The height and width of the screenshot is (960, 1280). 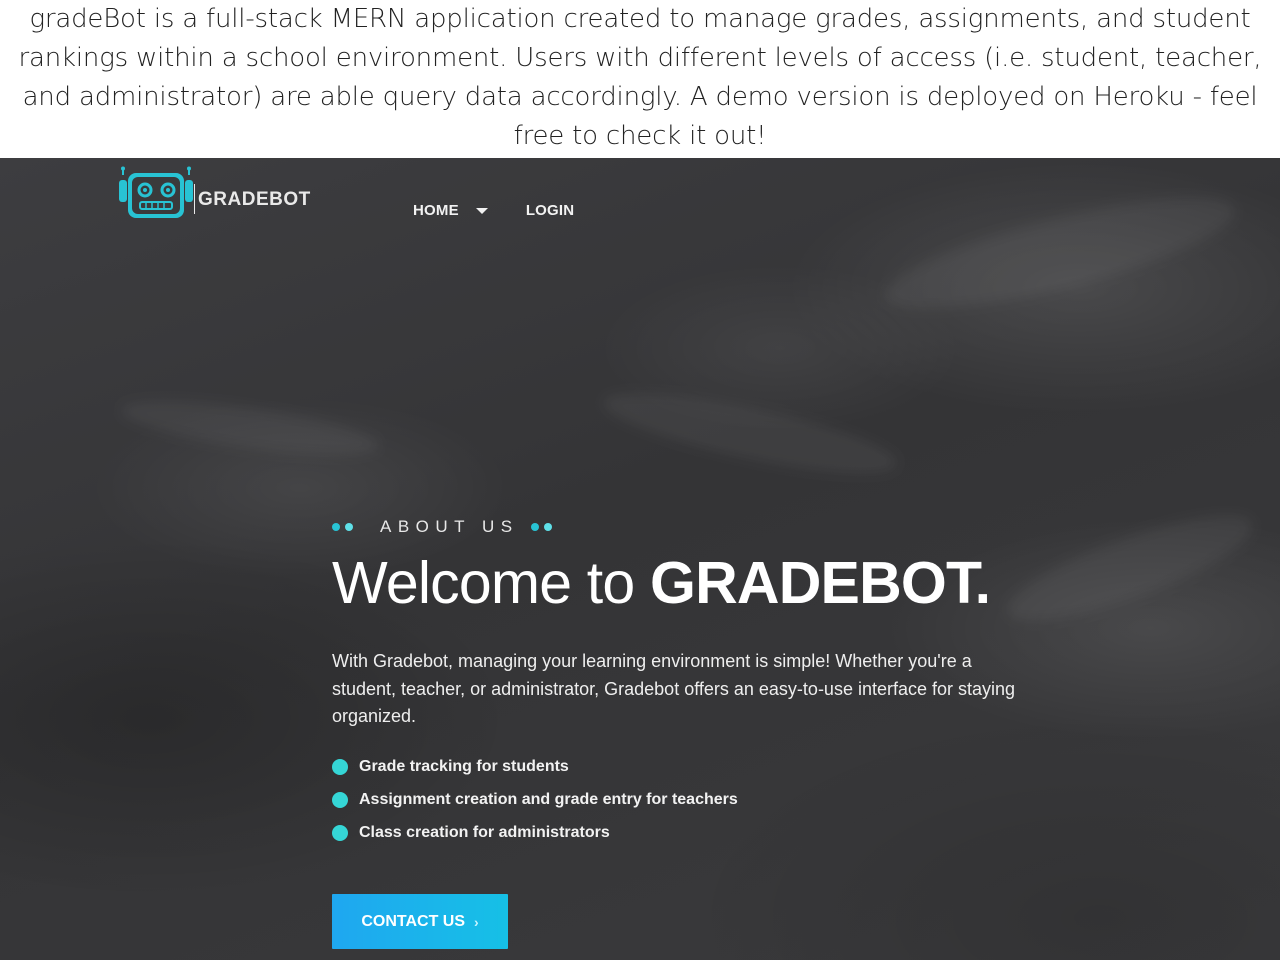 I want to click on robot-icon, so click(x=156, y=192).